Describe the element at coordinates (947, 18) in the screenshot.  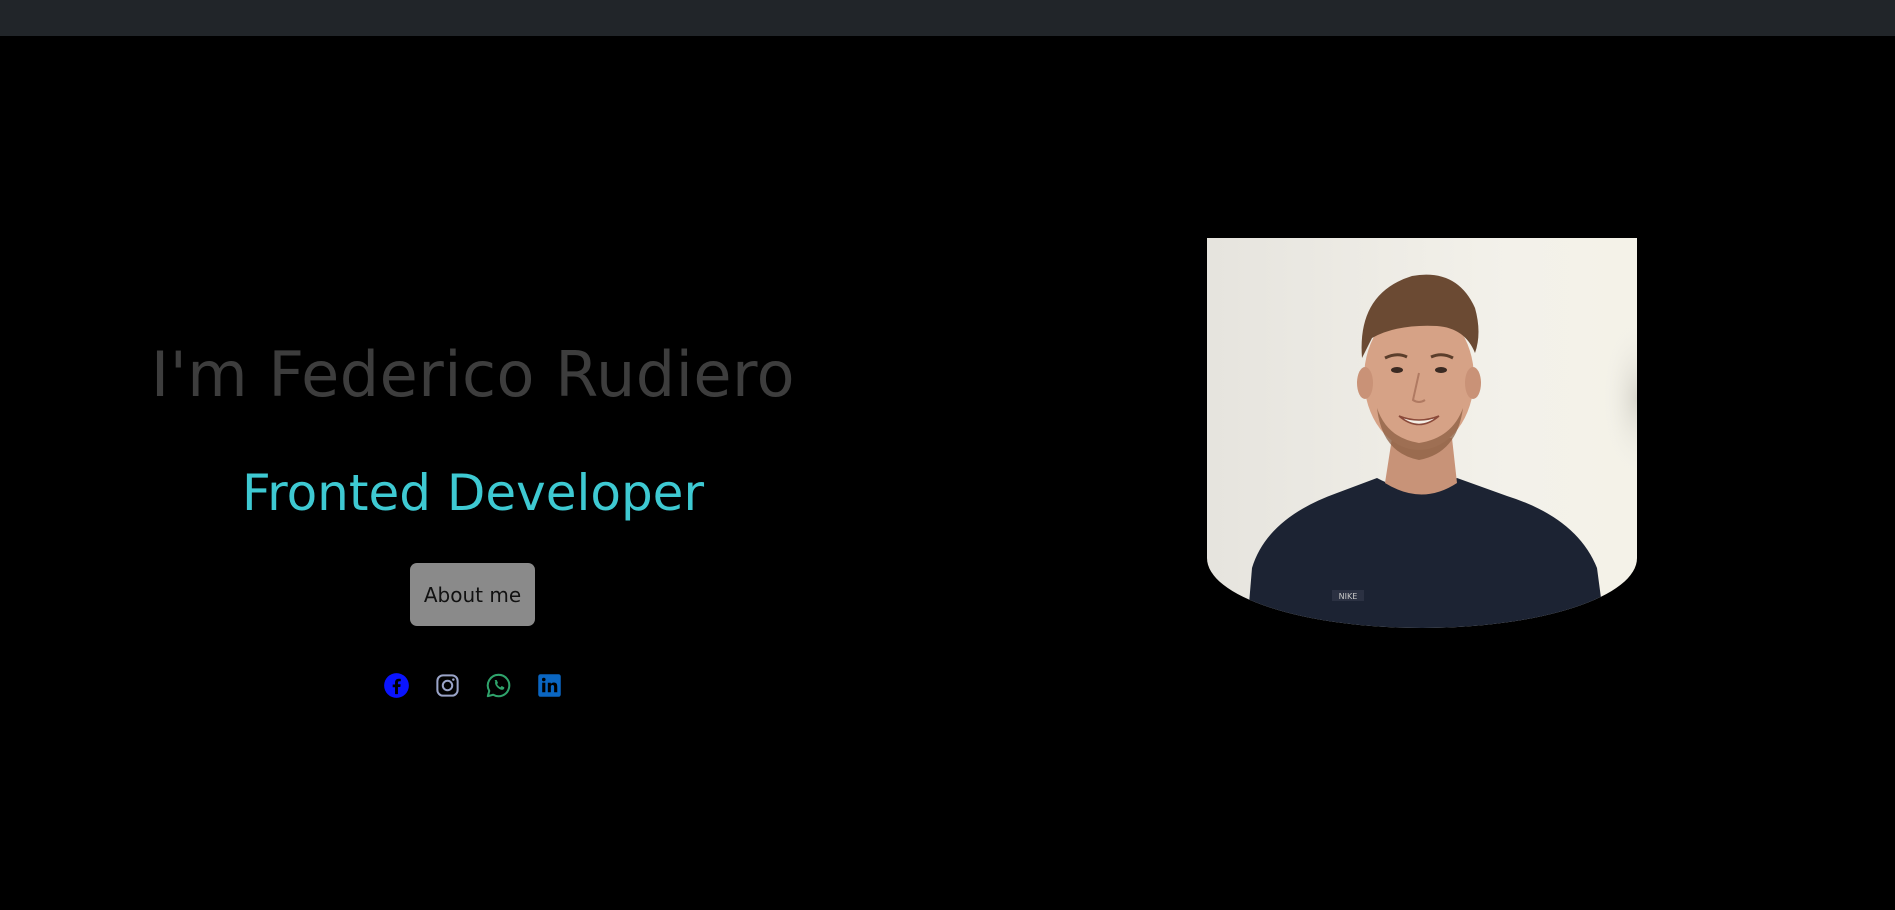
I see `top-navbar` at that location.